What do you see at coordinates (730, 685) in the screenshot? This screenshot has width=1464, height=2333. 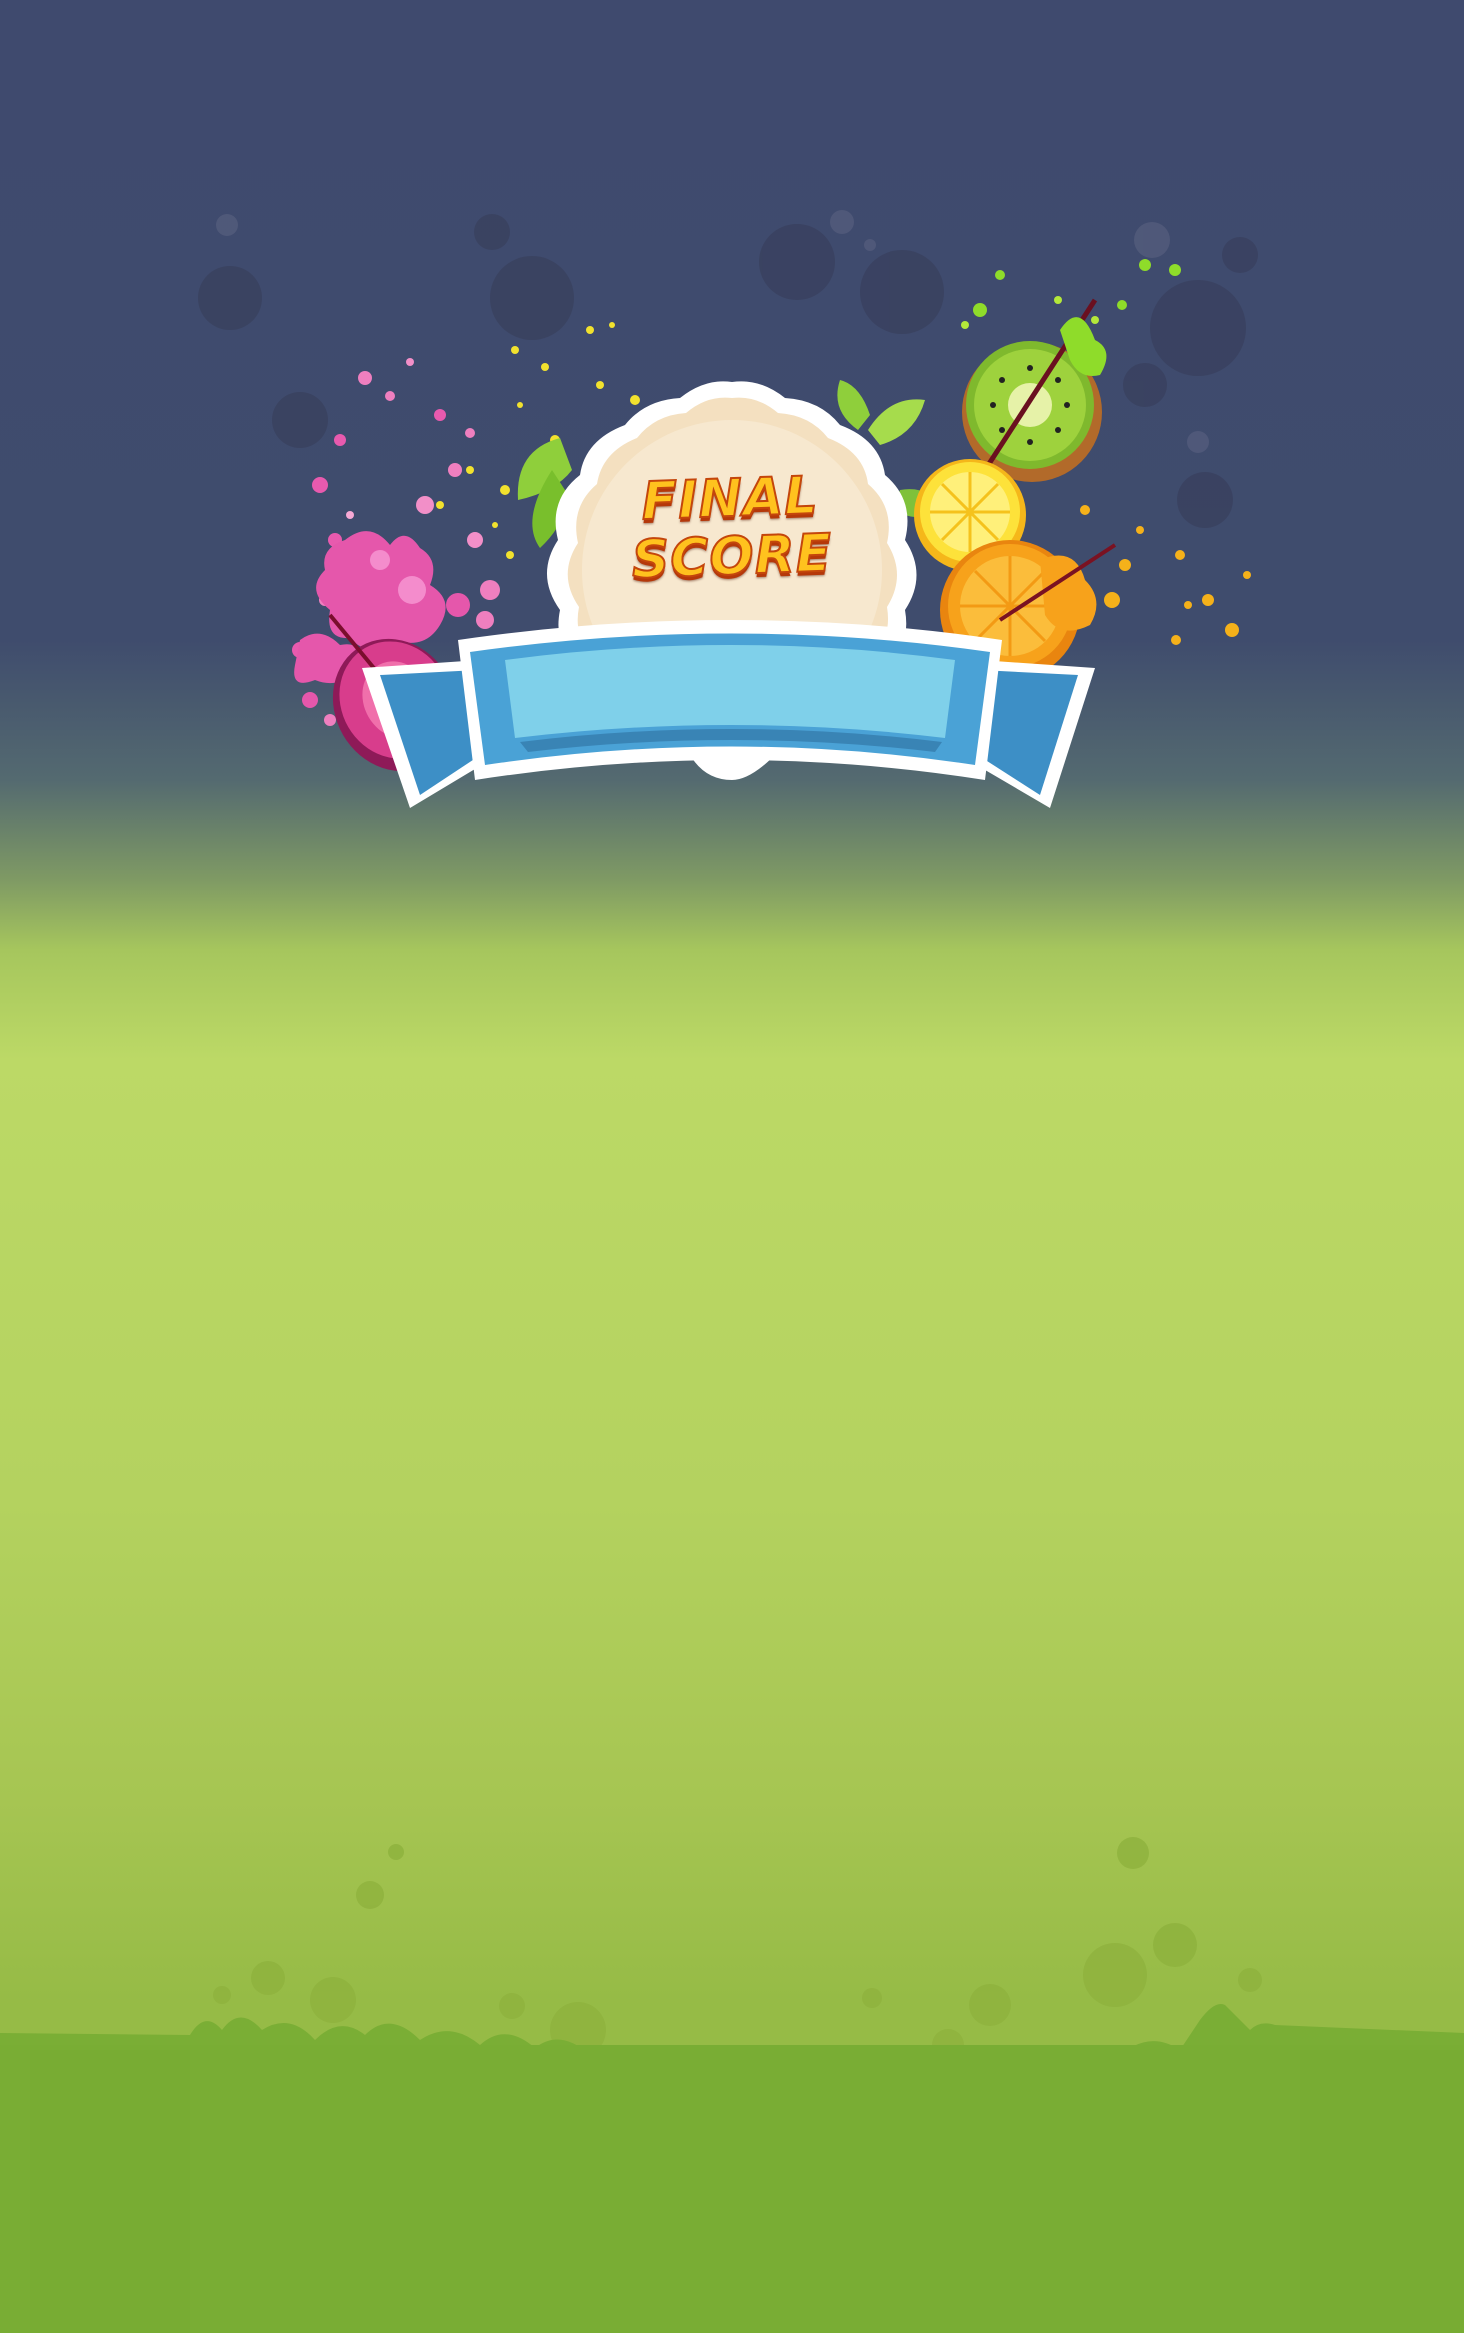 I see `score-value` at bounding box center [730, 685].